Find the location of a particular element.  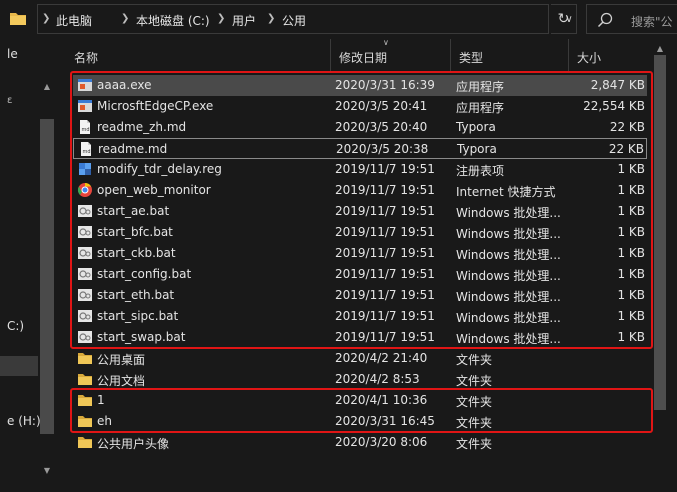

file-date: 2020/3/5 20:41 is located at coordinates (381, 106).